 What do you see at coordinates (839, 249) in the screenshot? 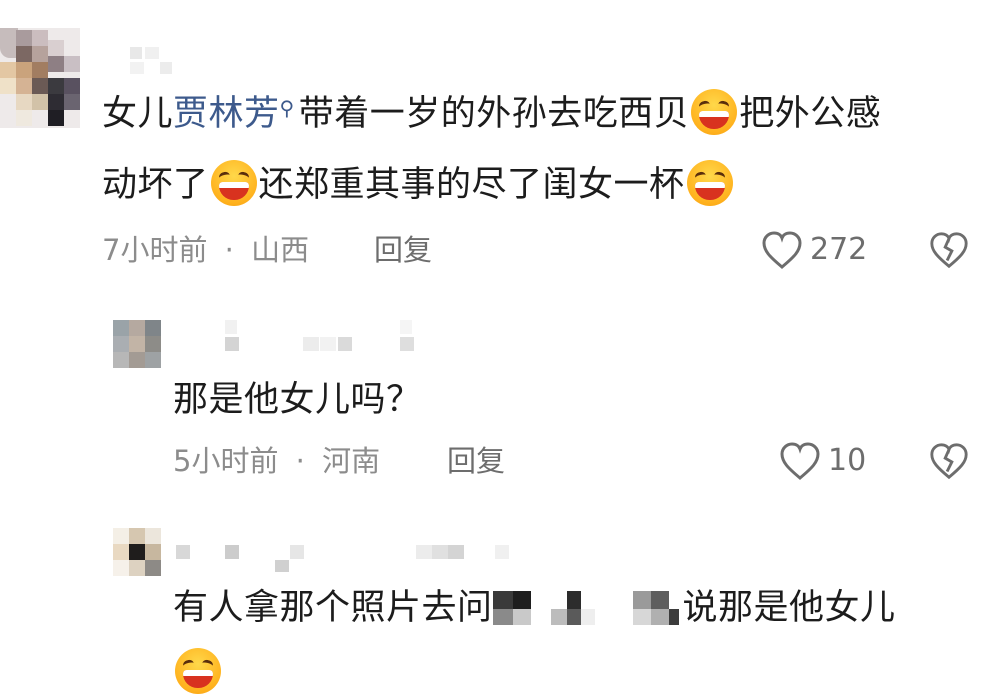
I see `like-count: 272` at bounding box center [839, 249].